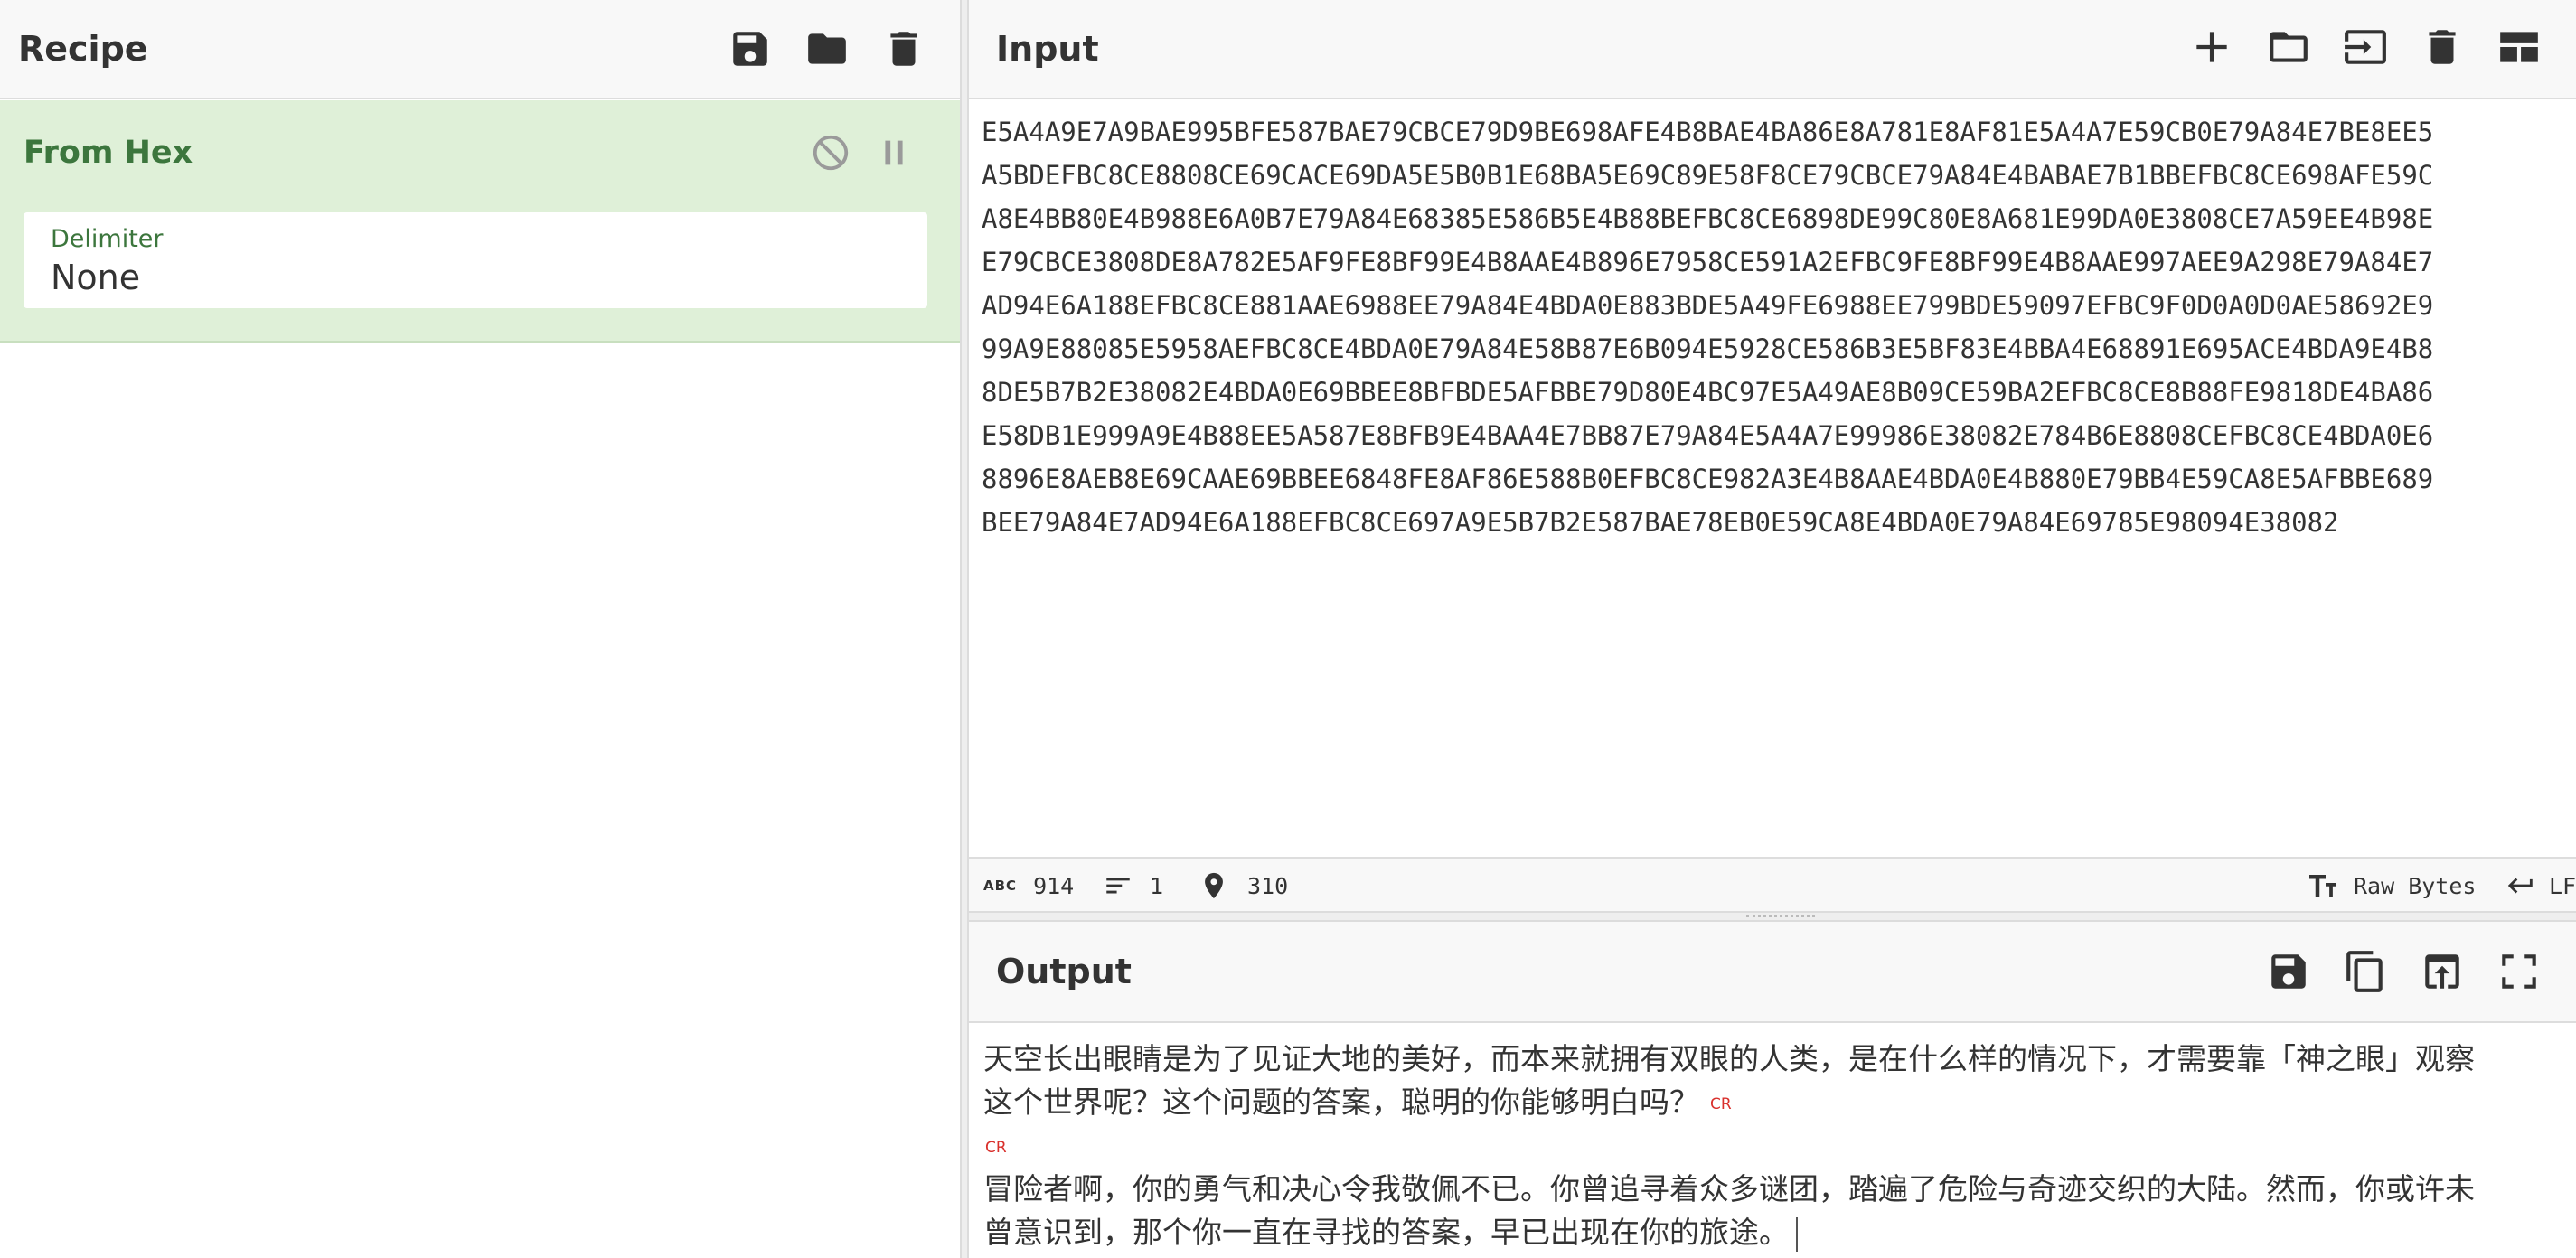  I want to click on output-line: CR, so click(996, 1146).